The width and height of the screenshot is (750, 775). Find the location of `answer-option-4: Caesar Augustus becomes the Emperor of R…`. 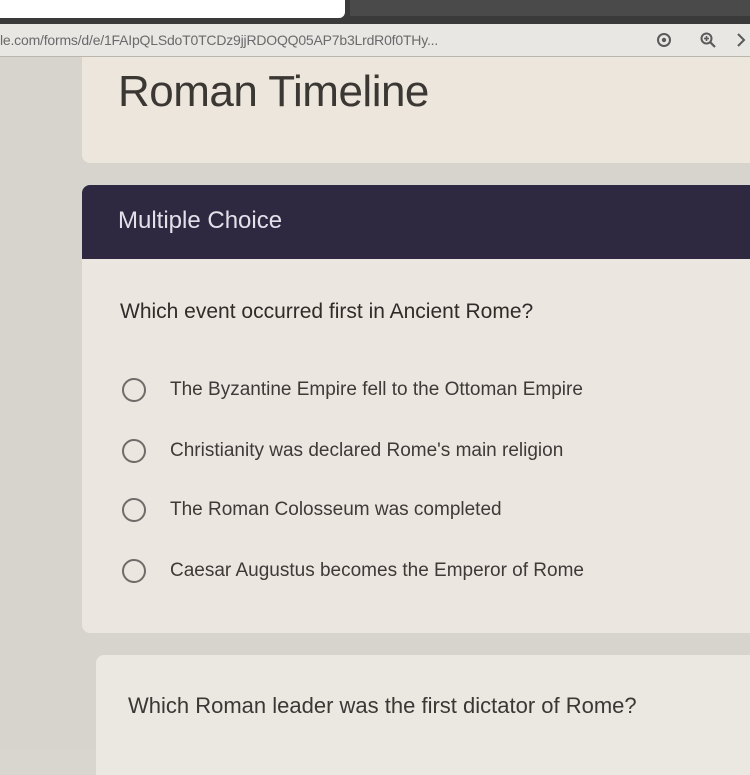

answer-option-4: Caesar Augustus becomes the Emperor of R… is located at coordinates (422, 571).